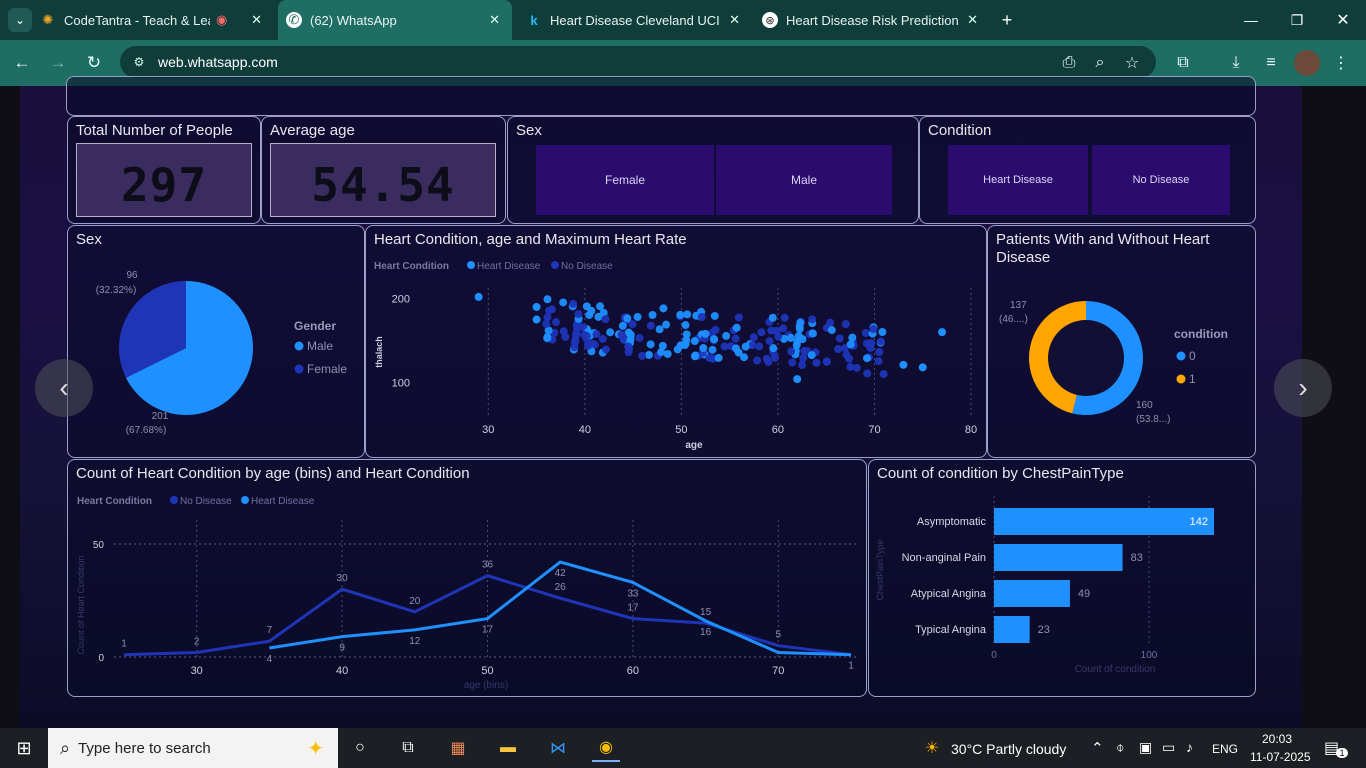 Image resolution: width=1366 pixels, height=768 pixels. What do you see at coordinates (22, 63) in the screenshot?
I see `back-arrow-icon: ←` at bounding box center [22, 63].